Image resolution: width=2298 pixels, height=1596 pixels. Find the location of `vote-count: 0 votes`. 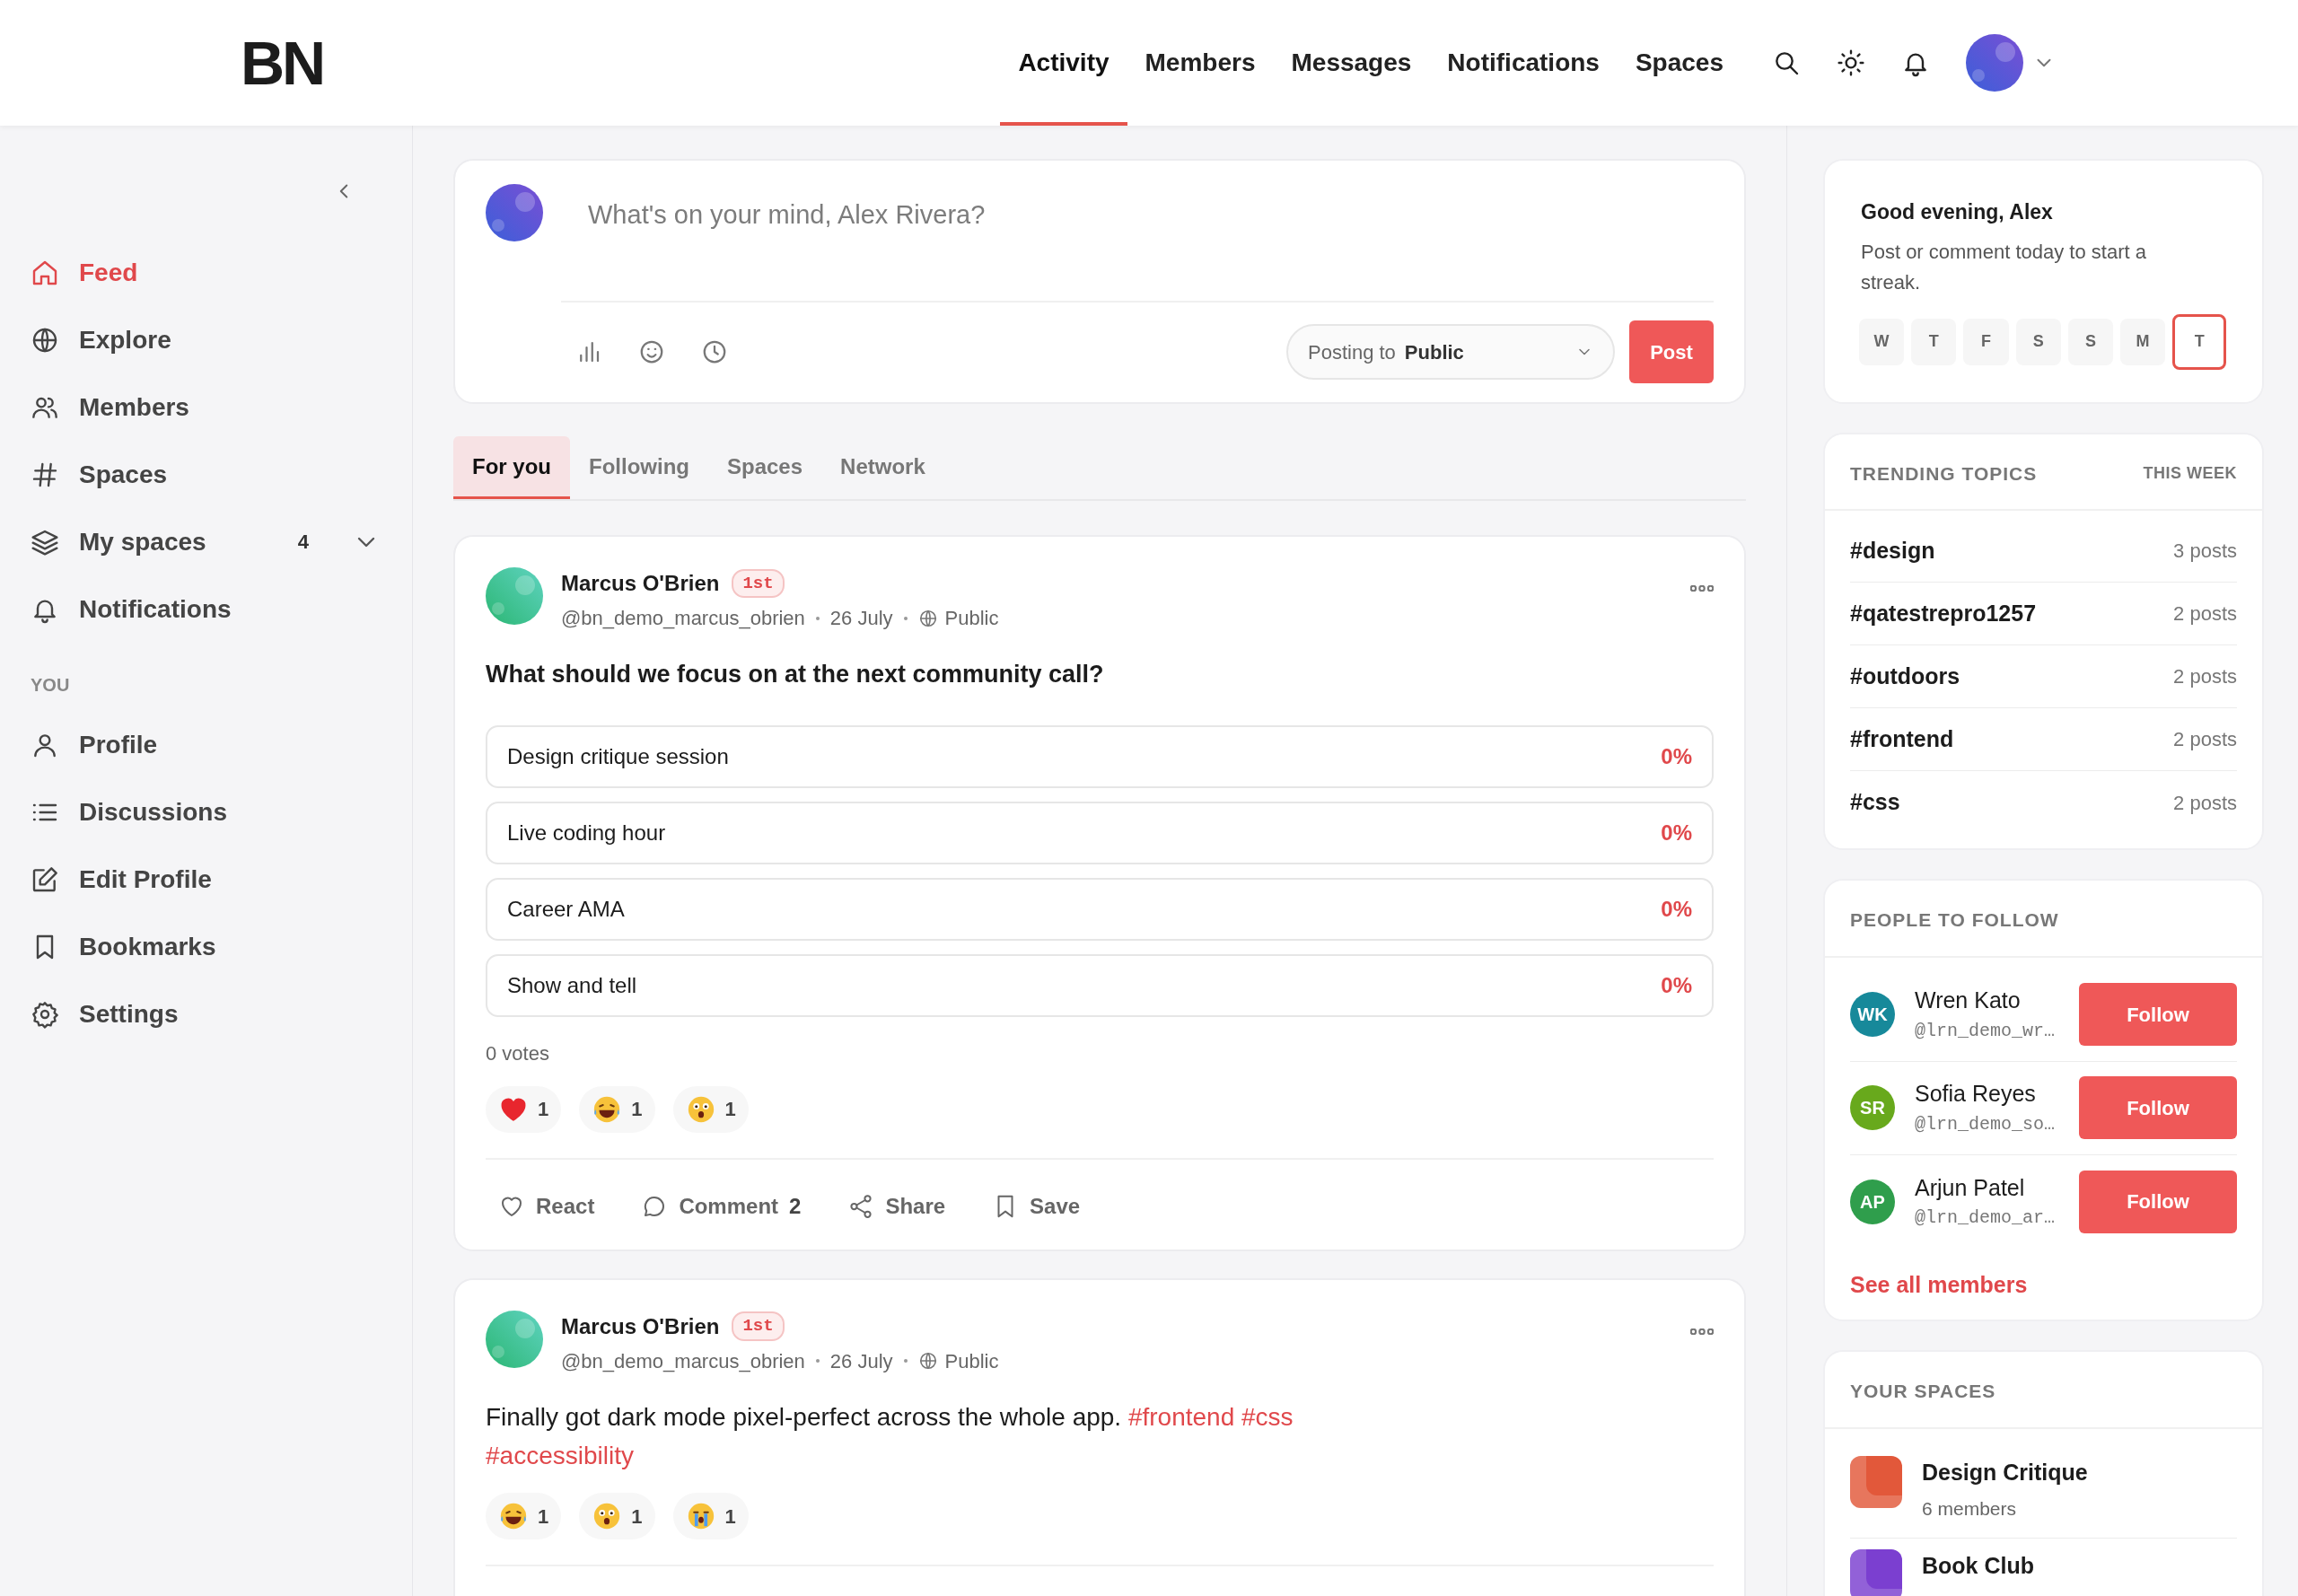

vote-count: 0 votes is located at coordinates (518, 1053).